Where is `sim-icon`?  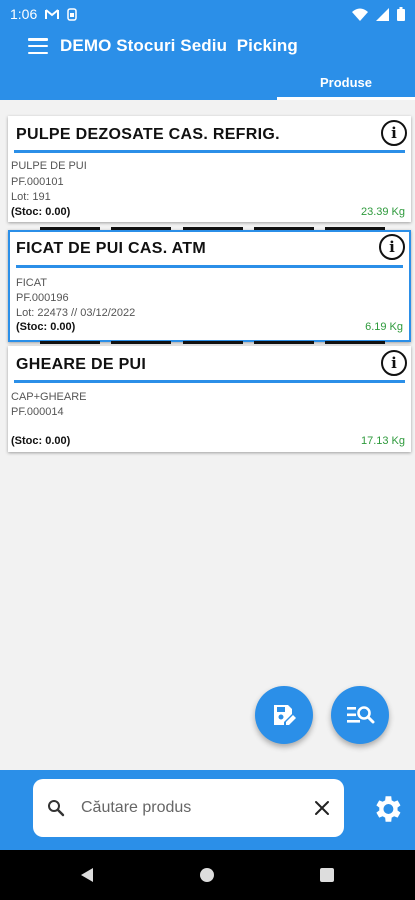 sim-icon is located at coordinates (72, 14).